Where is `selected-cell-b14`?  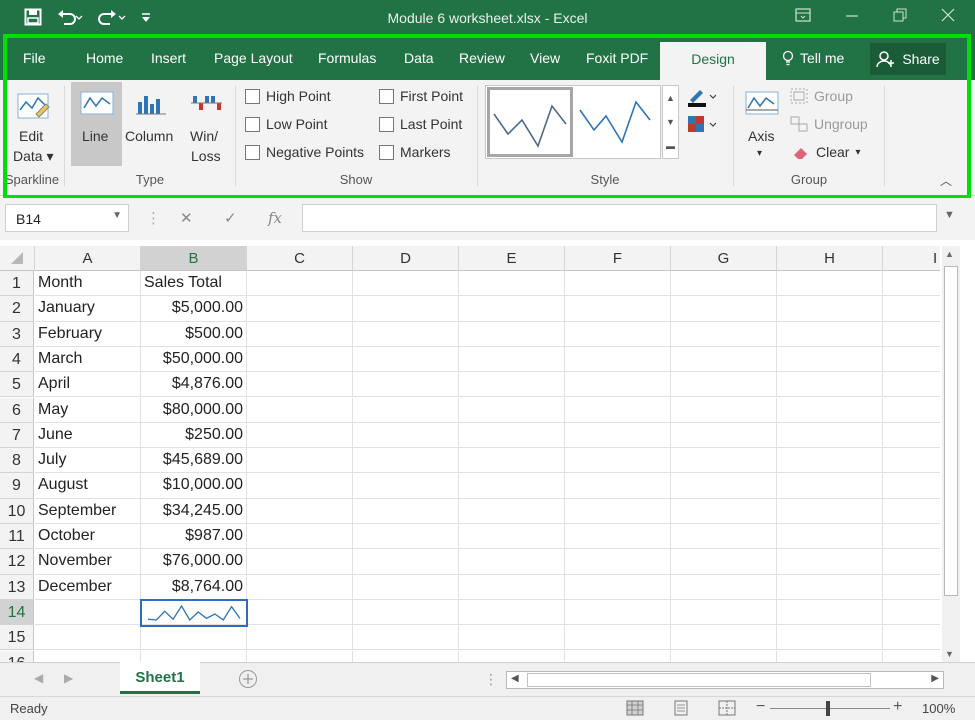 selected-cell-b14 is located at coordinates (194, 613).